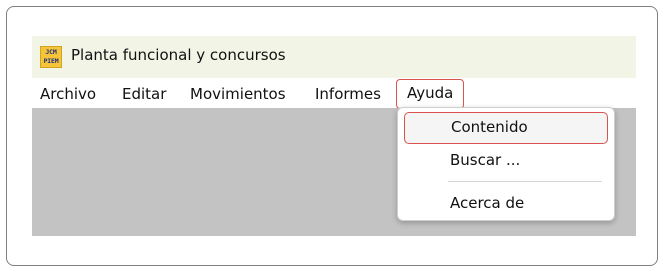 This screenshot has height=274, width=665. Describe the element at coordinates (348, 94) in the screenshot. I see `menu-informes: Informes` at that location.